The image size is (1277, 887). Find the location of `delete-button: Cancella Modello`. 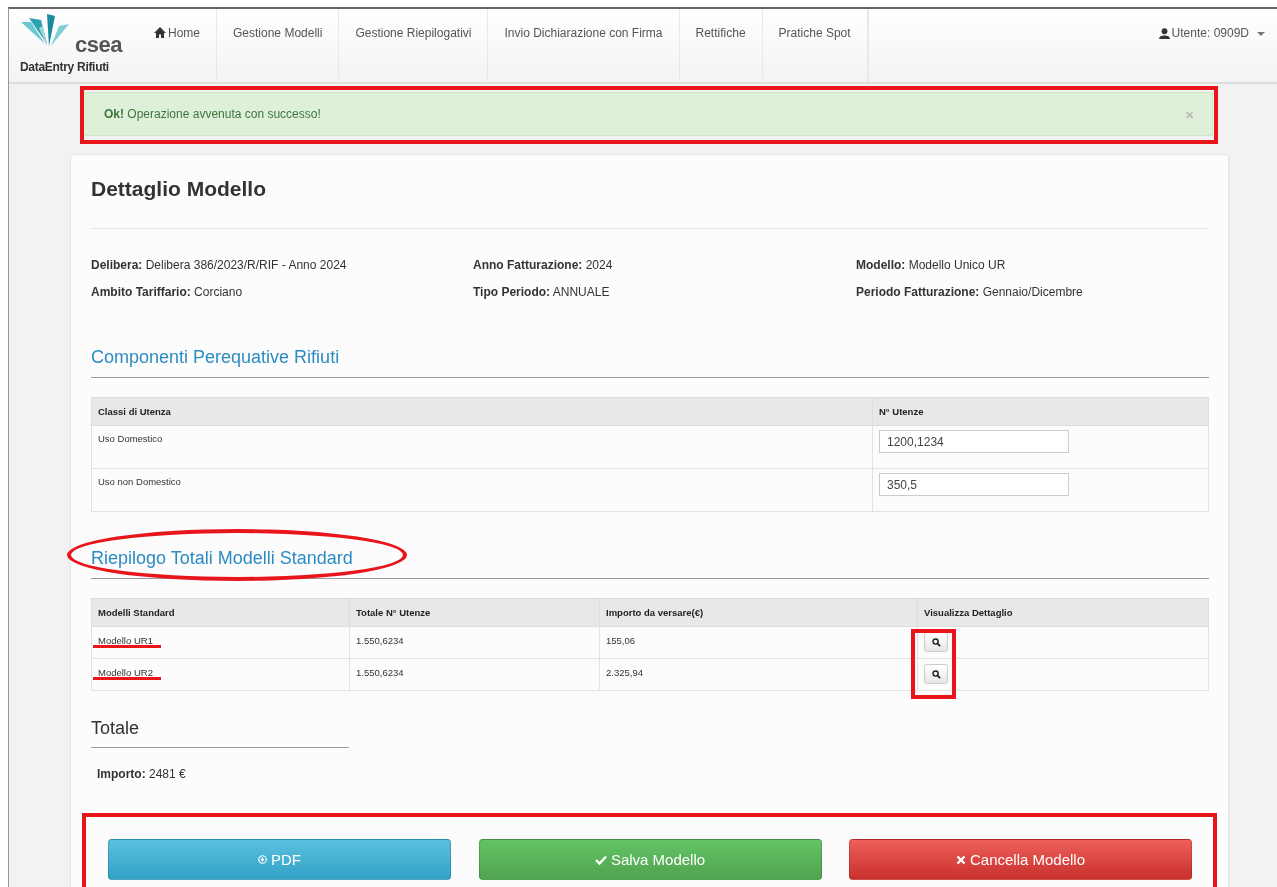

delete-button: Cancella Modello is located at coordinates (1020, 859).